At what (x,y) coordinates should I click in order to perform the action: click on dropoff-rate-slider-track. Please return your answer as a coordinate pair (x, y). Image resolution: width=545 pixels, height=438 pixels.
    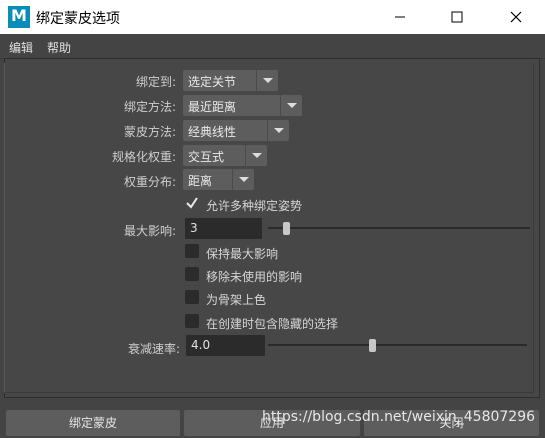
    Looking at the image, I should click on (397, 345).